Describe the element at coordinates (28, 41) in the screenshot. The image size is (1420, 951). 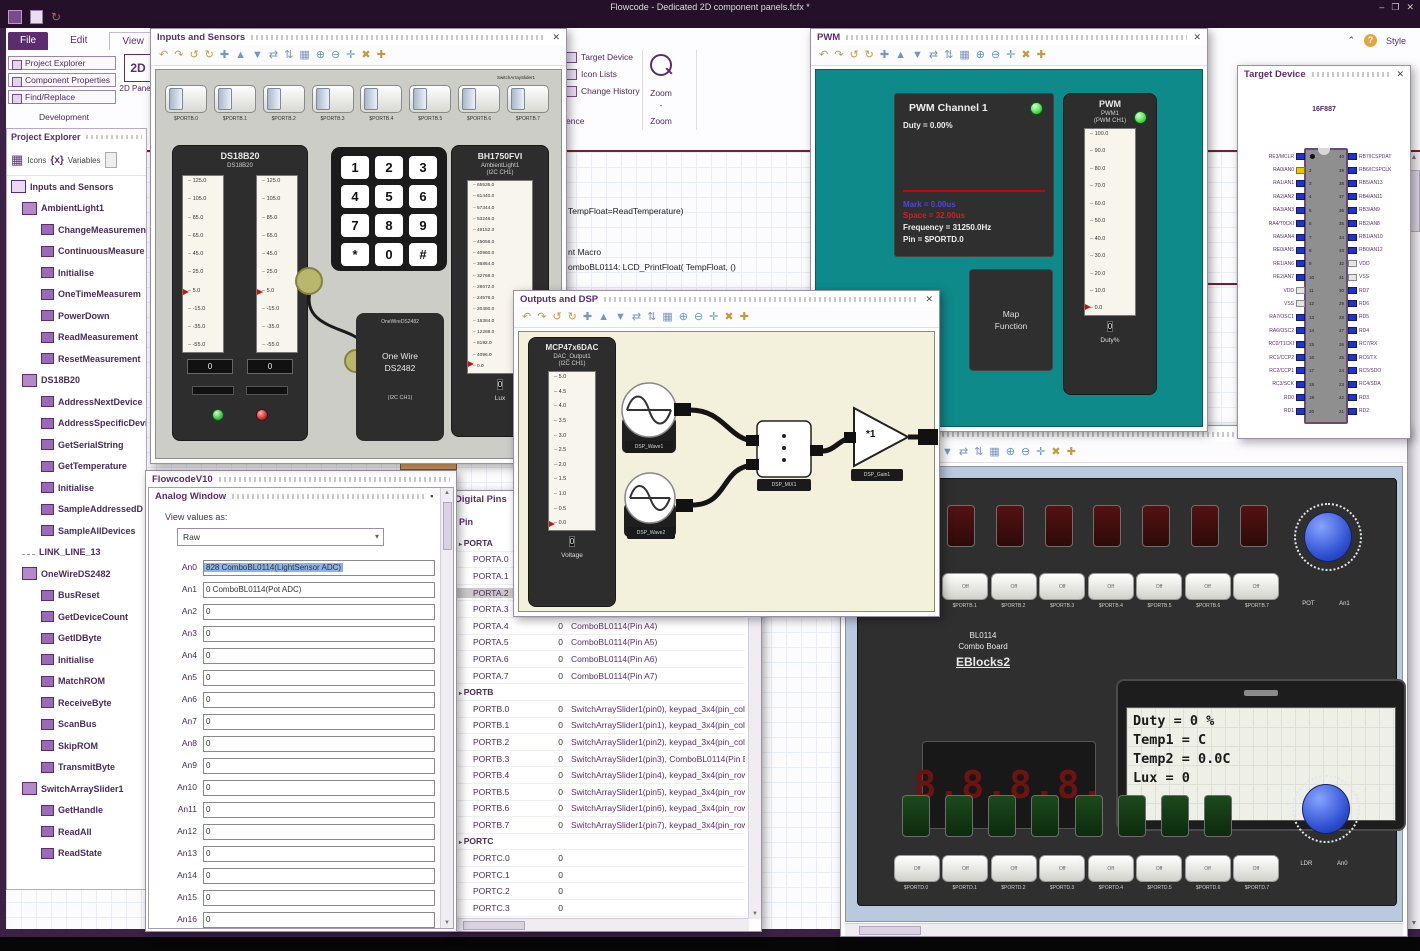
I see `ribbon-tab: File` at that location.